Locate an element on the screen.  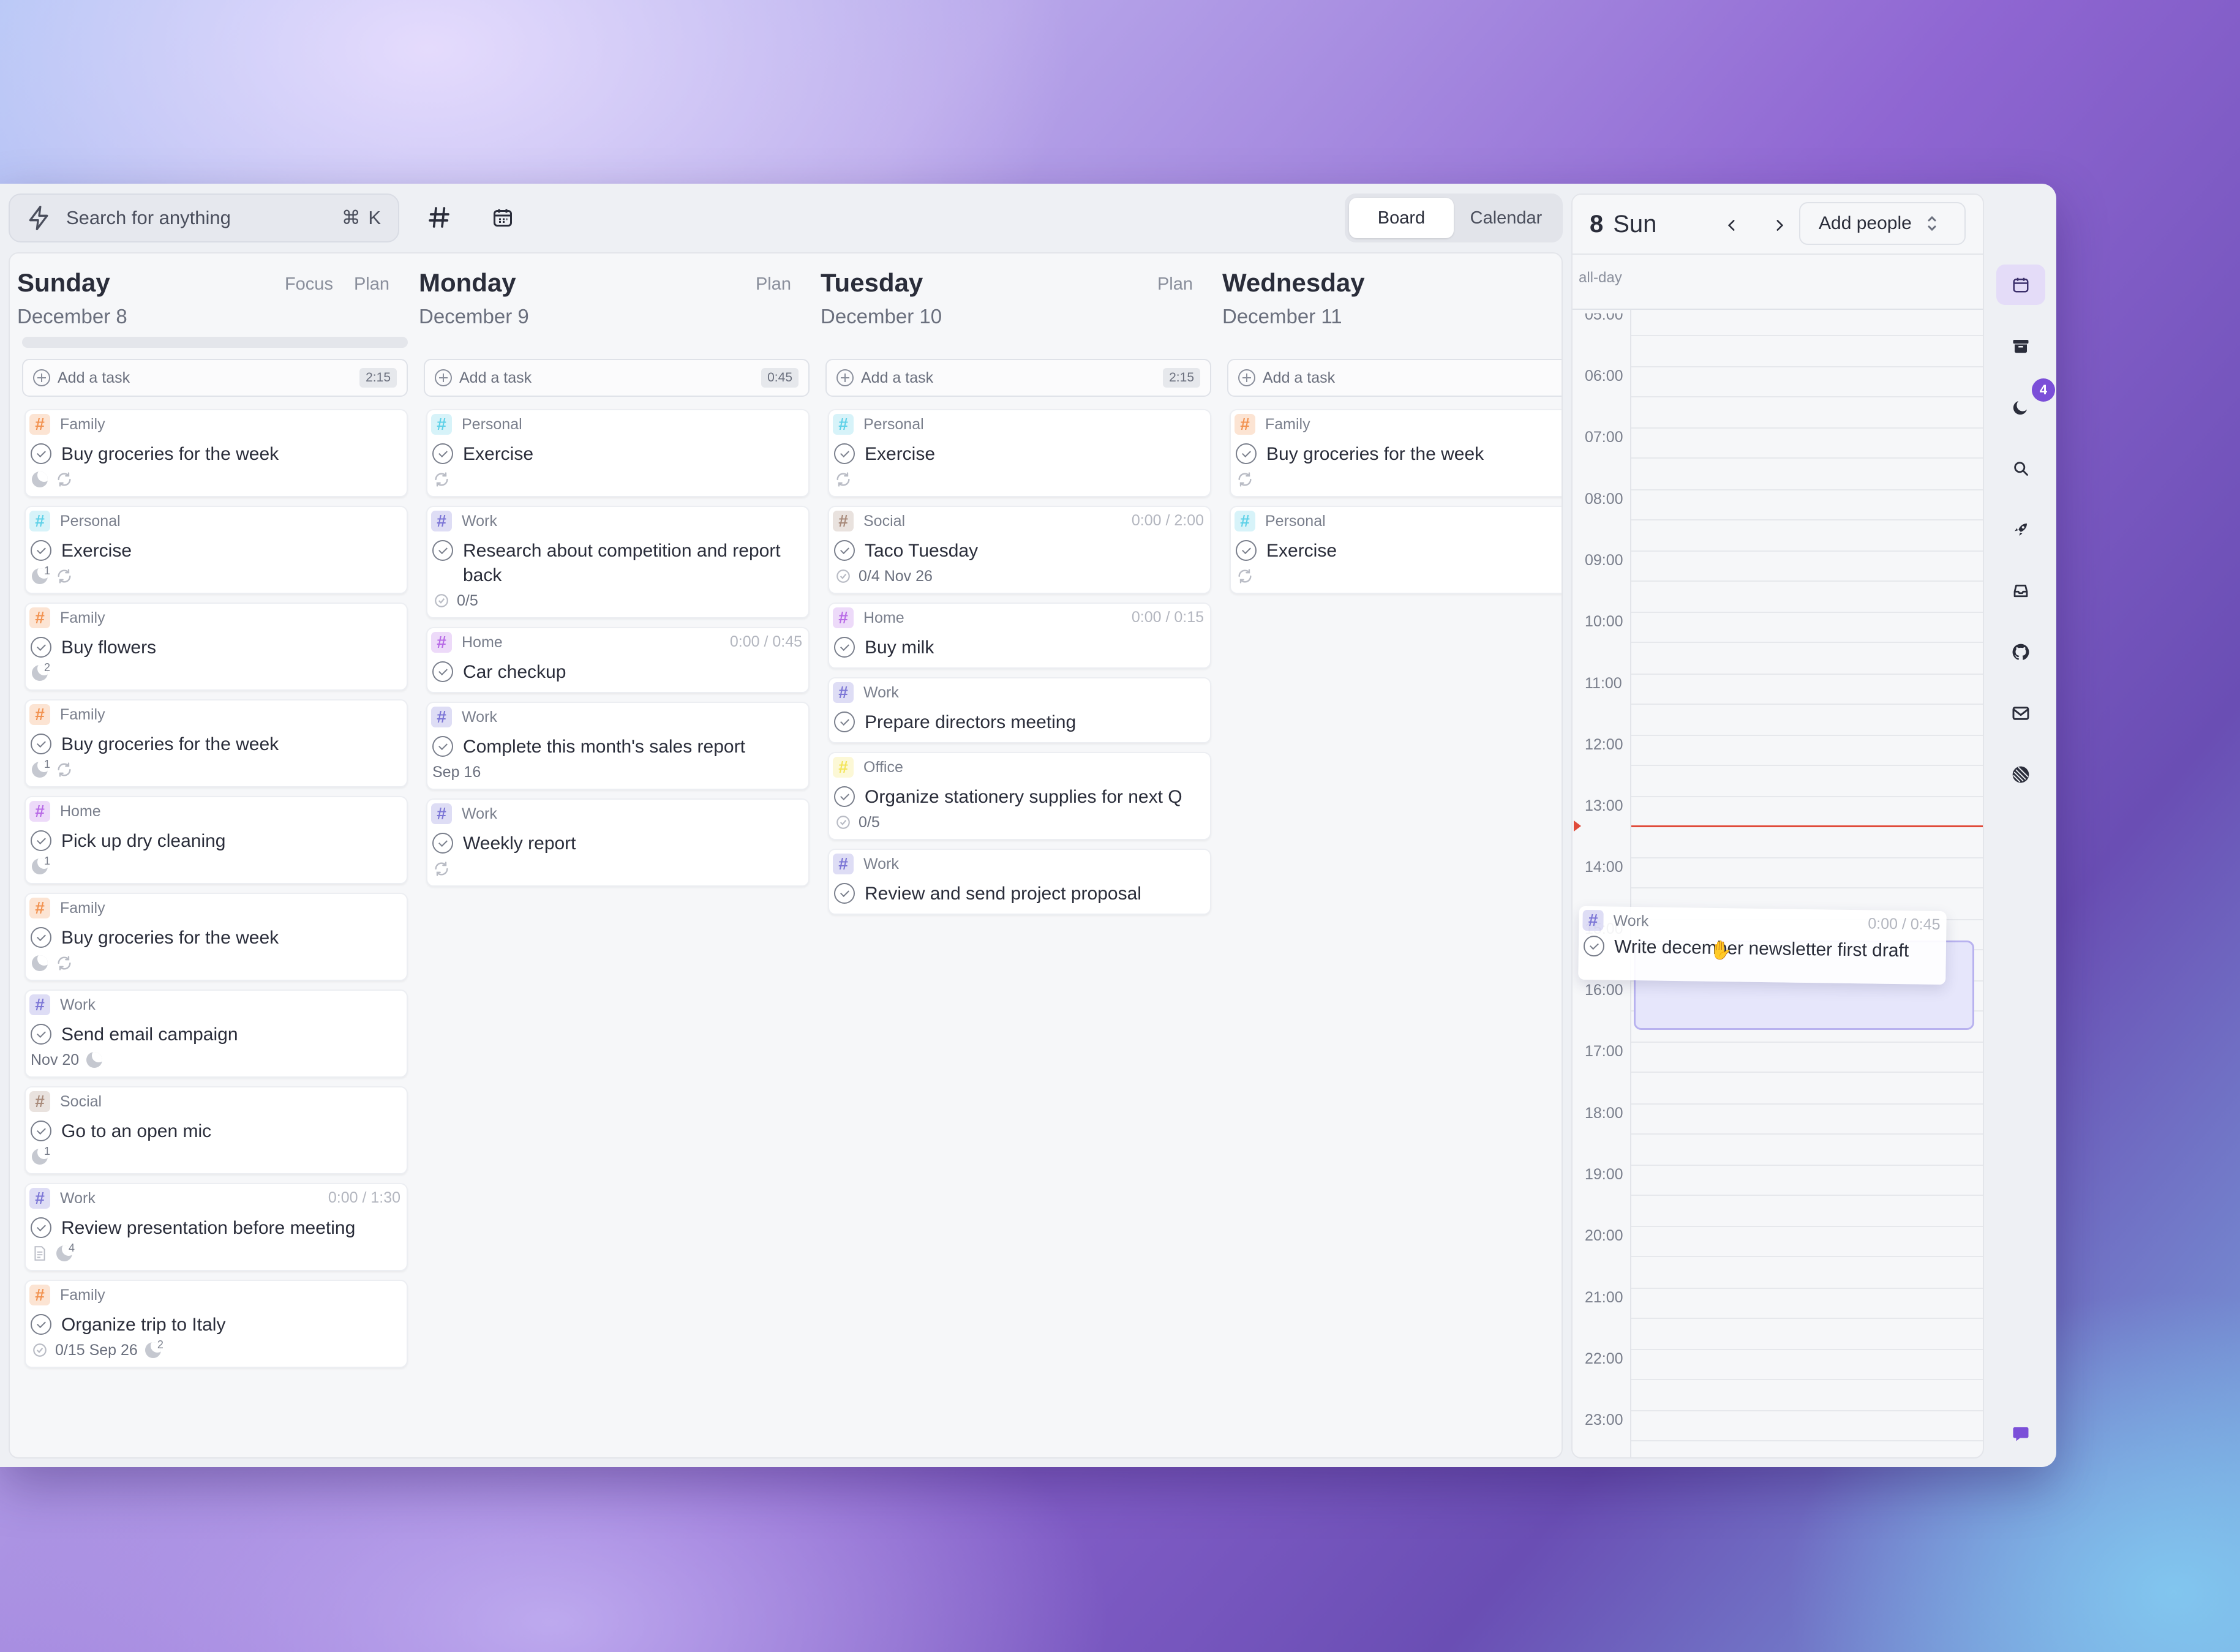
prev-day-button is located at coordinates (1731, 226).